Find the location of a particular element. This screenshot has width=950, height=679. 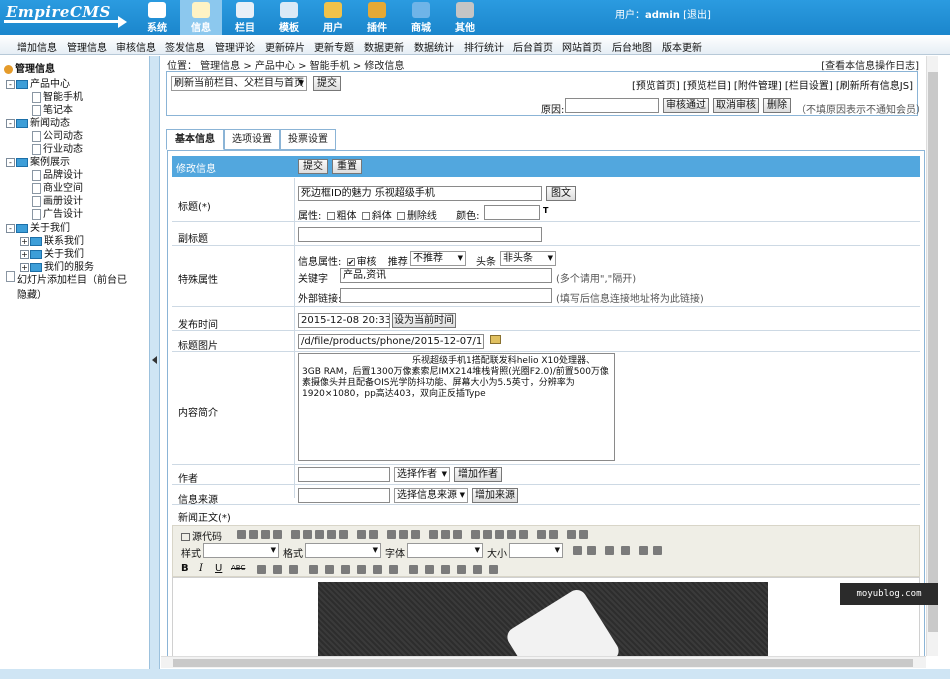

strike-icon: ABC is located at coordinates (238, 568).